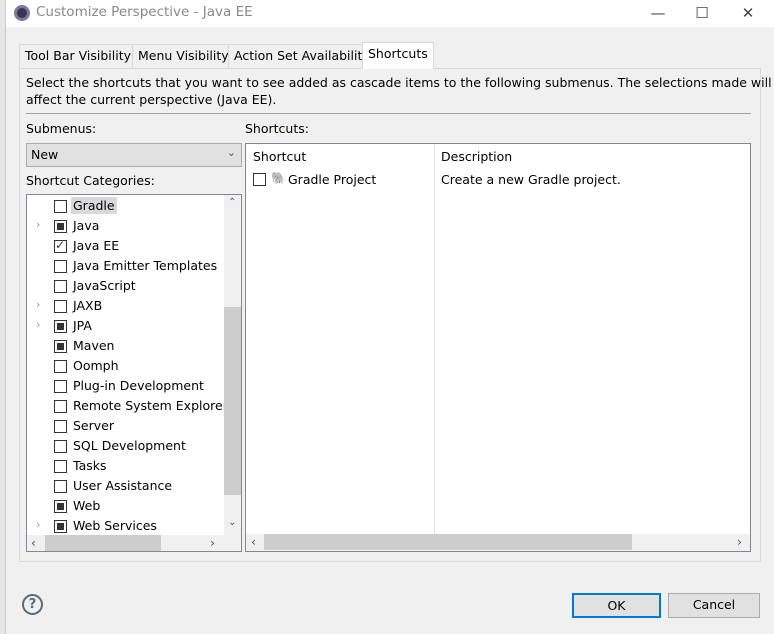 Image resolution: width=774 pixels, height=634 pixels. What do you see at coordinates (82, 325) in the screenshot?
I see `category-label: JPA` at bounding box center [82, 325].